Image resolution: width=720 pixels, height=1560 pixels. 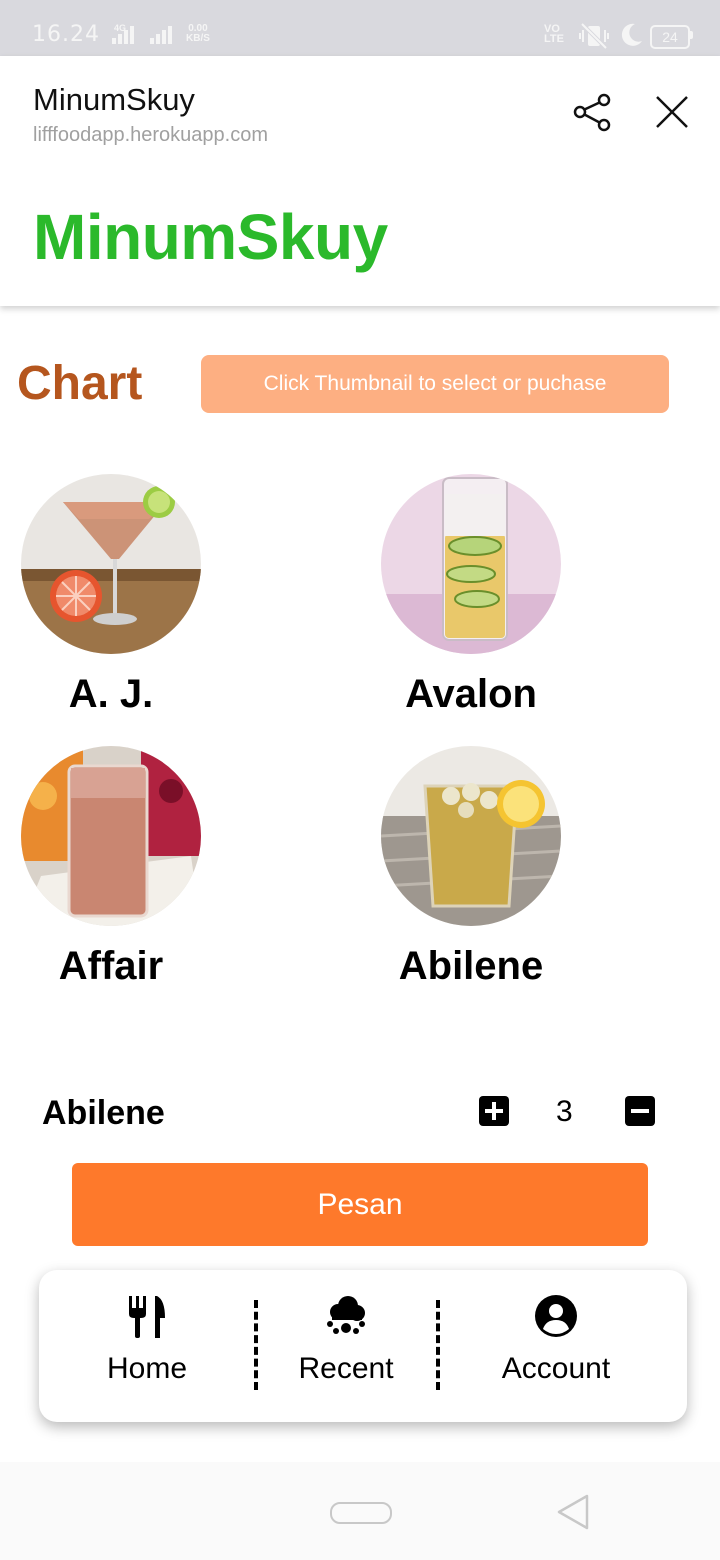 I want to click on nav-item-recent: Recent, so click(x=346, y=1346).